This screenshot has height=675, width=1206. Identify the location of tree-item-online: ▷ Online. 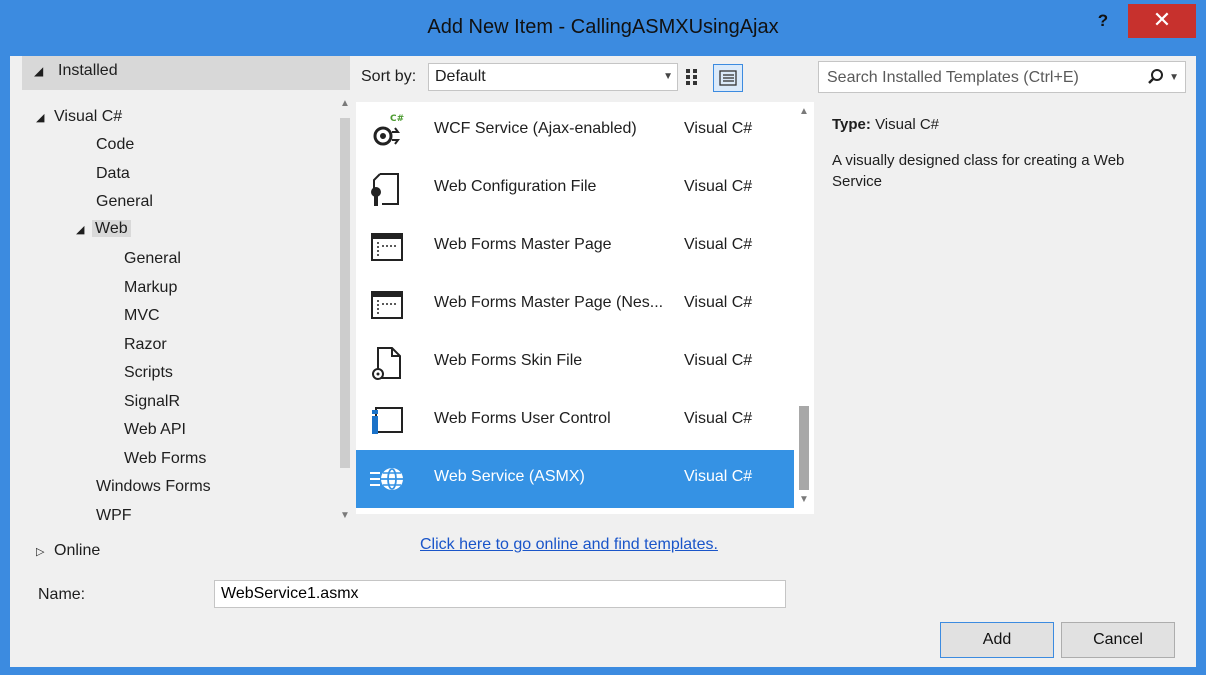
(68, 551).